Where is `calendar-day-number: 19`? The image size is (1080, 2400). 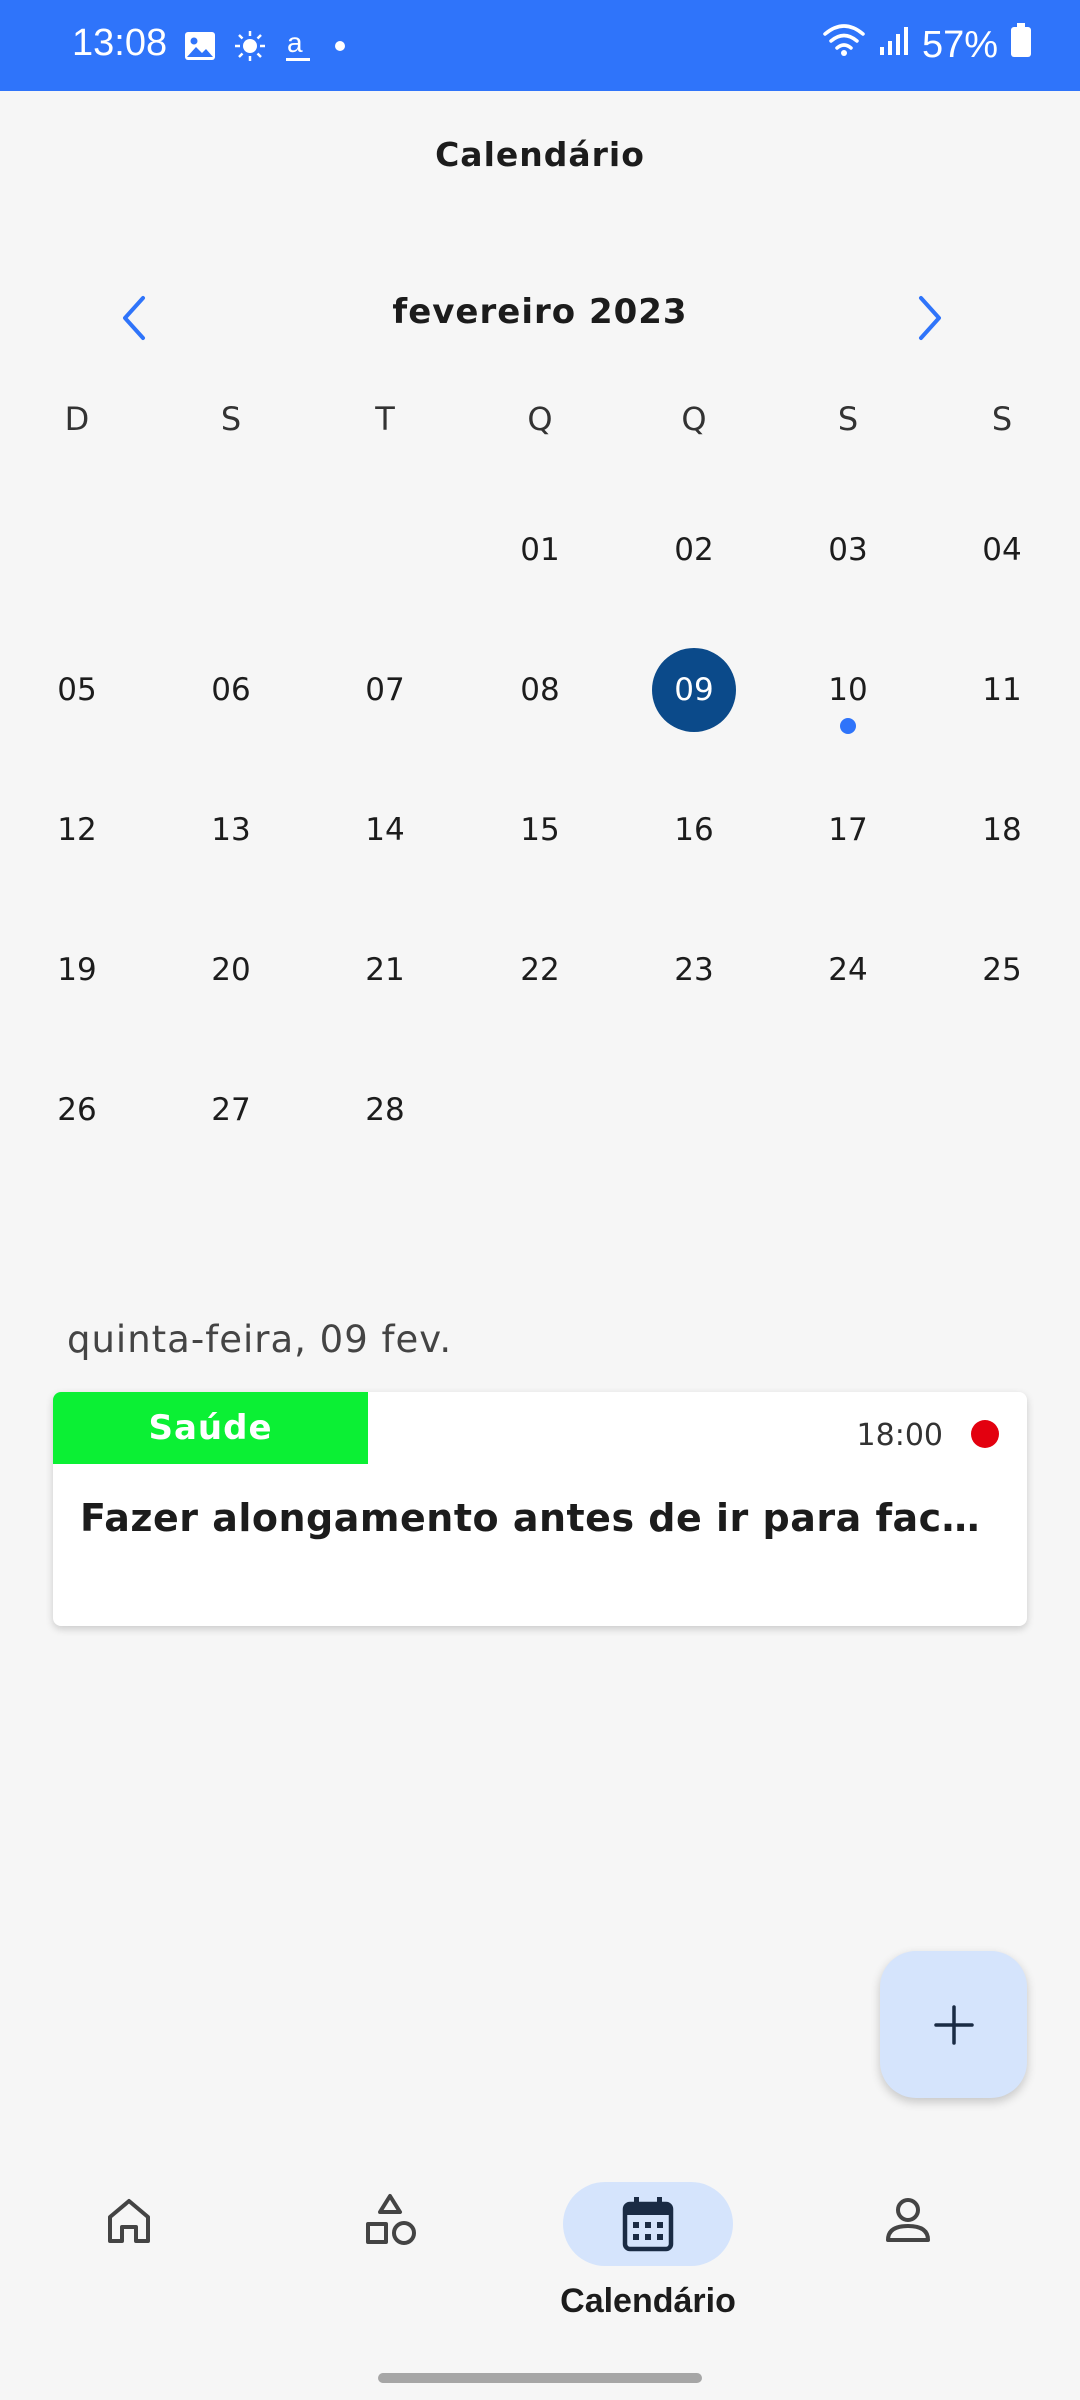
calendar-day-number: 19 is located at coordinates (77, 970).